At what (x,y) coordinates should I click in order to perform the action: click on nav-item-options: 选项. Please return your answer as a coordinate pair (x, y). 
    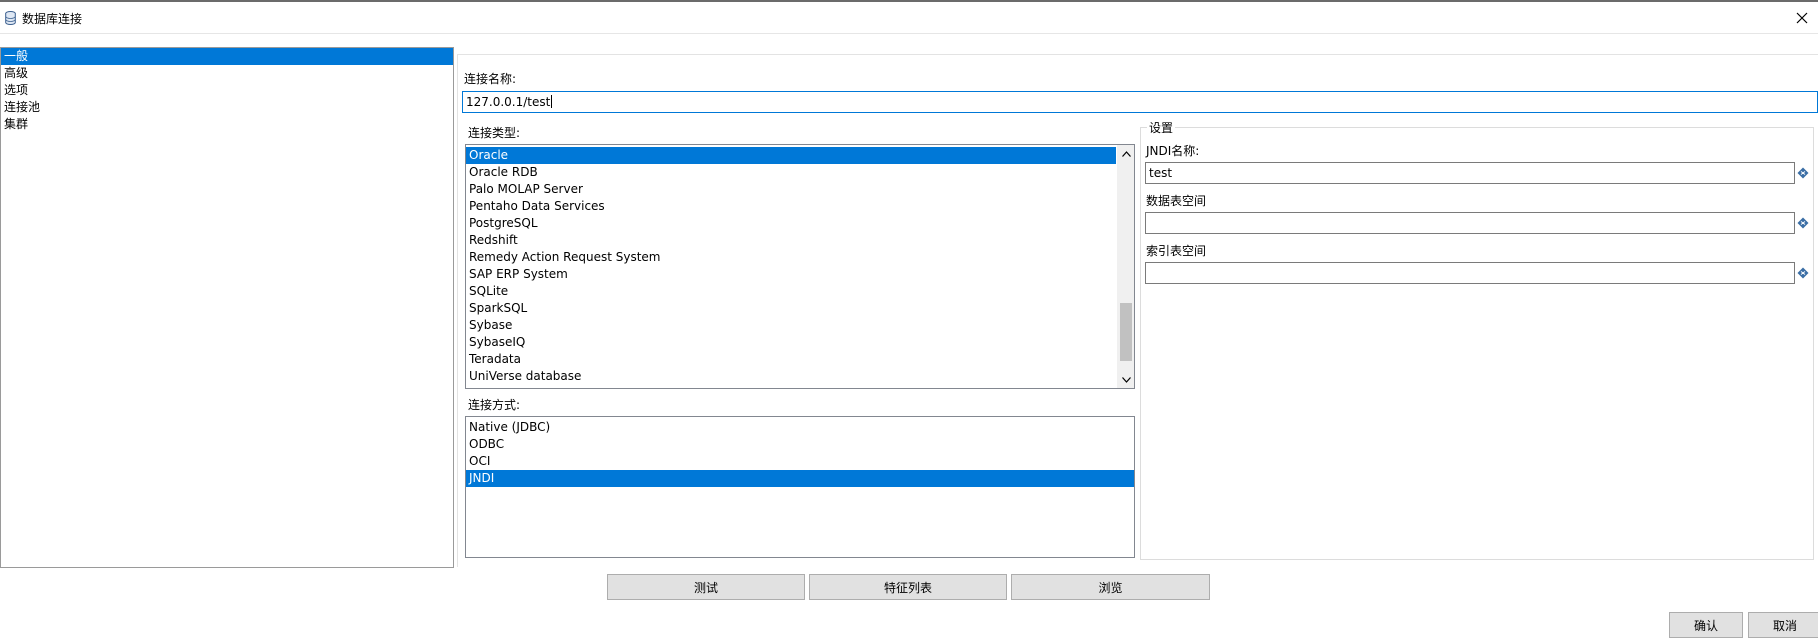
    Looking at the image, I should click on (227, 90).